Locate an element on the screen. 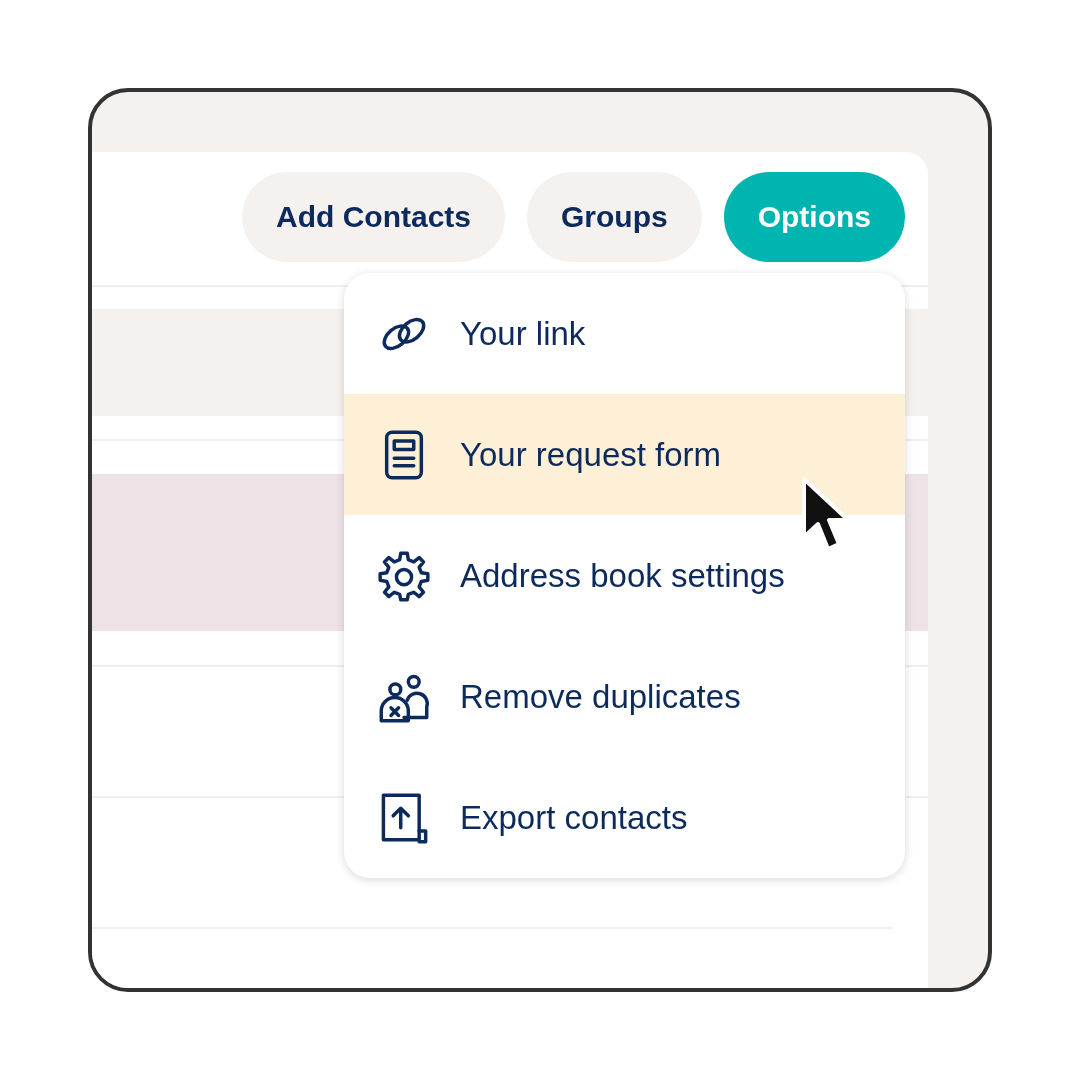  toolbar-button: Groups is located at coordinates (614, 217).